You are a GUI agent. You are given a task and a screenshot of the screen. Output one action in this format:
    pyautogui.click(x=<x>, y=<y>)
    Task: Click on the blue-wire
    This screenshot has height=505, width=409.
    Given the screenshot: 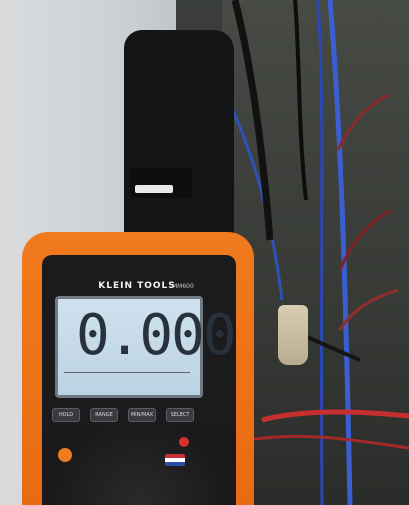 What is the action you would take?
    pyautogui.click(x=320, y=252)
    